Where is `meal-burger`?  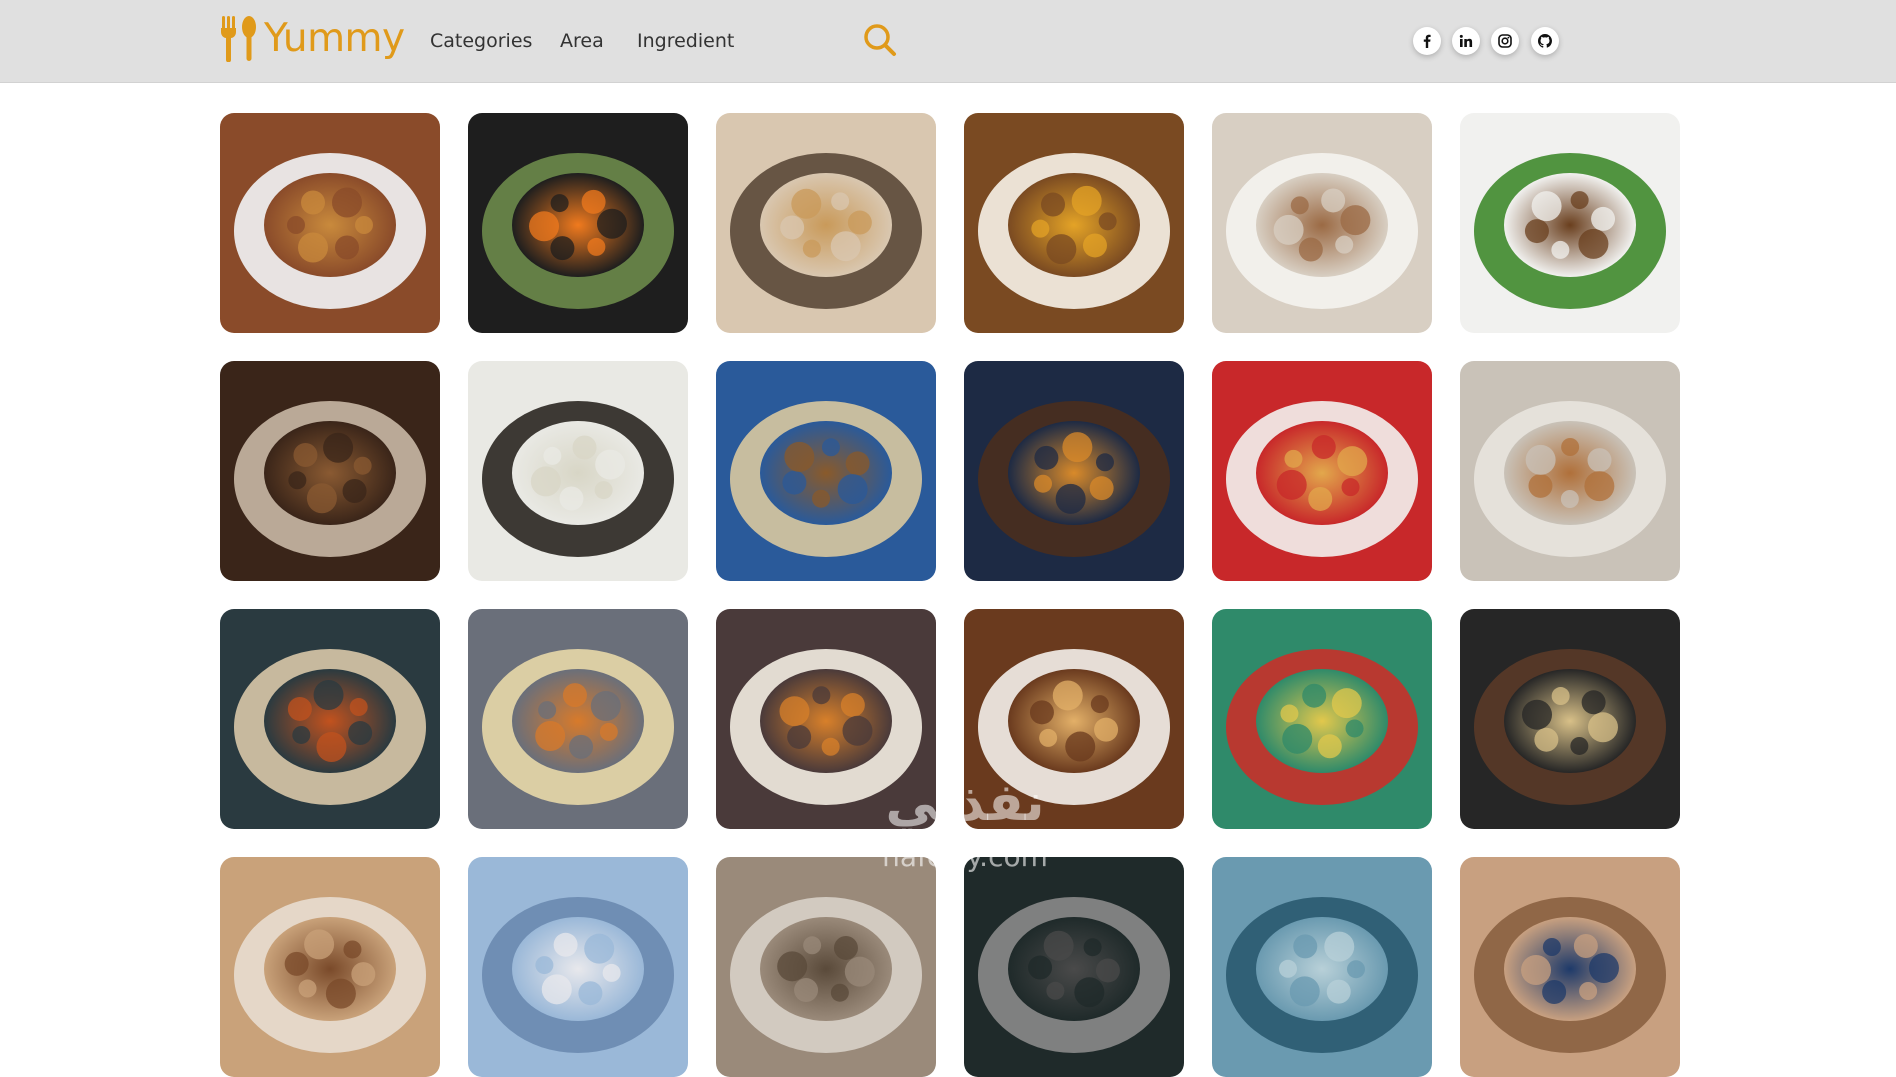
meal-burger is located at coordinates (1074, 471).